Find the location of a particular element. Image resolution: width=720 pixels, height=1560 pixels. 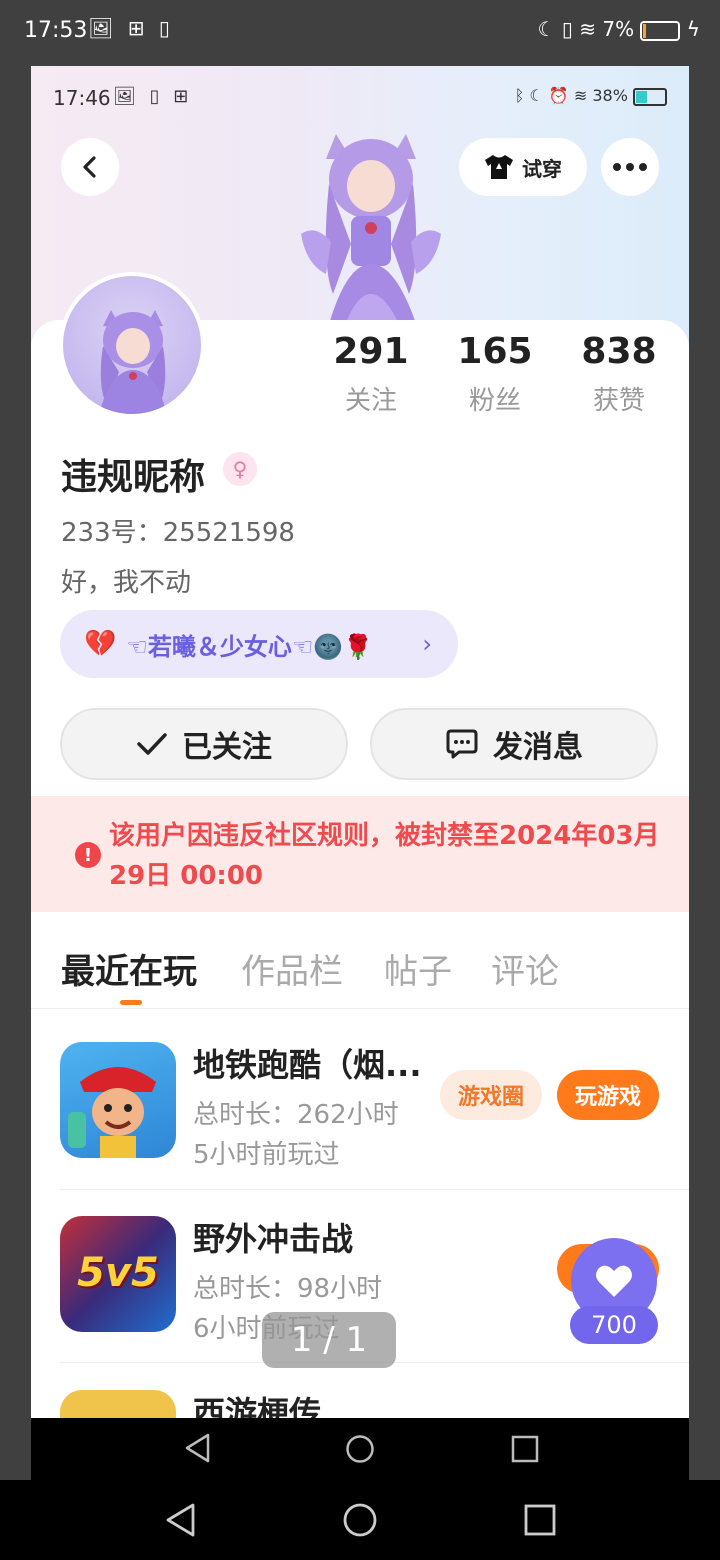

tab-comments: 评论 is located at coordinates (525, 968).